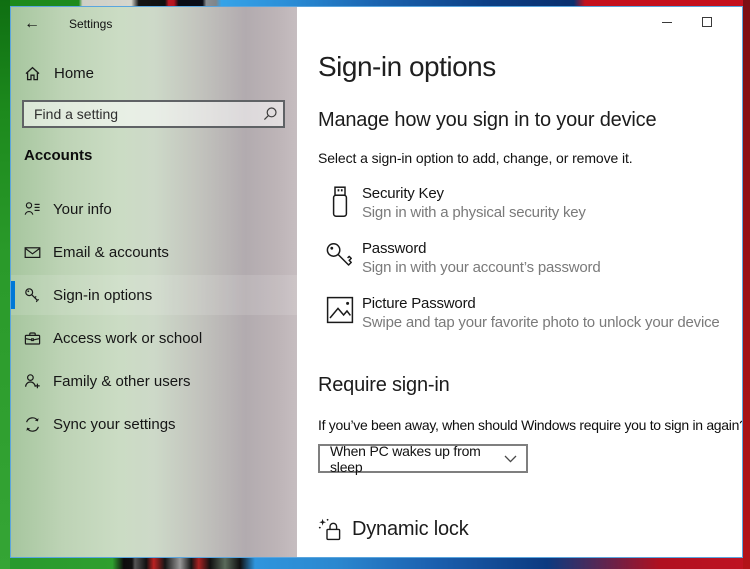 The width and height of the screenshot is (750, 569). What do you see at coordinates (74, 73) in the screenshot?
I see `sidebar-item-label: Home` at bounding box center [74, 73].